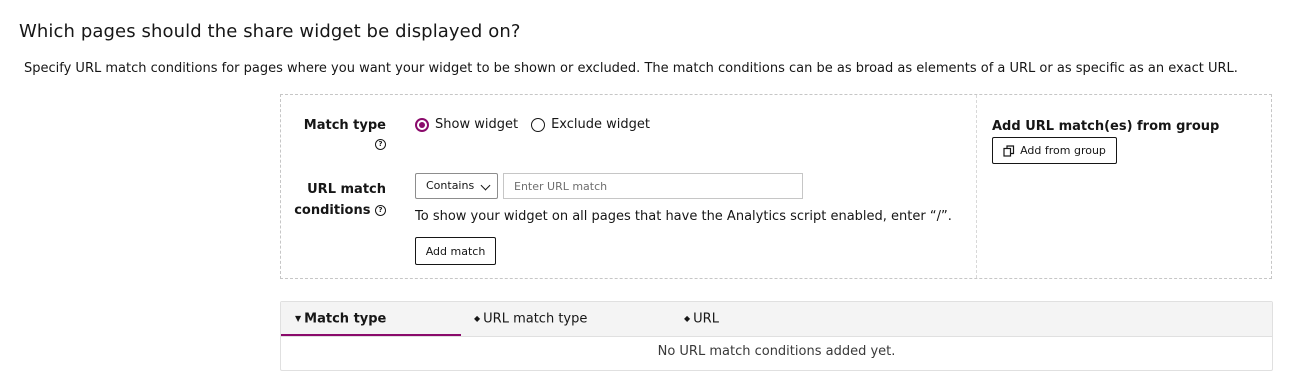  Describe the element at coordinates (450, 185) in the screenshot. I see `match-condition-select-value: Contains` at that location.